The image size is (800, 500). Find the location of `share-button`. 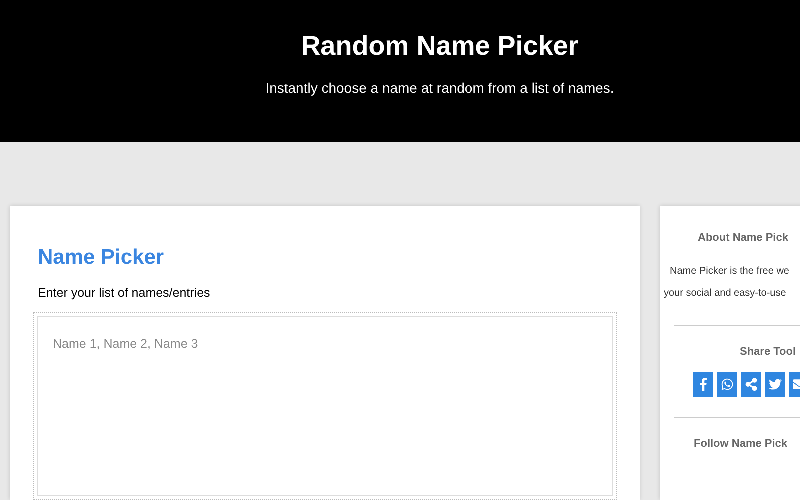

share-button is located at coordinates (751, 384).